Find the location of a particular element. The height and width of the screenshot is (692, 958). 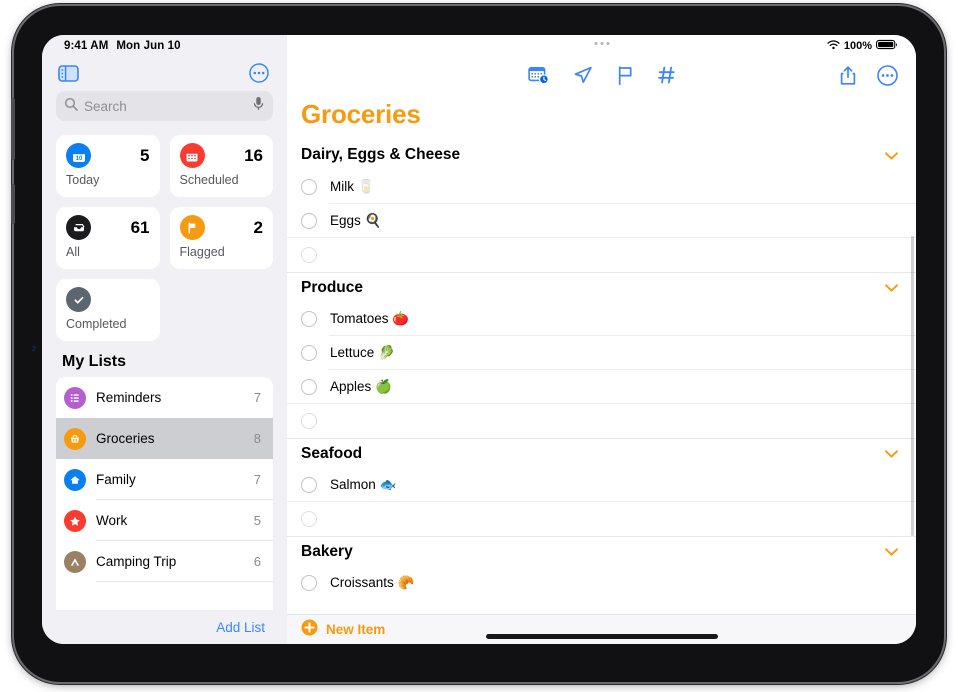

search-icon is located at coordinates (71, 106).